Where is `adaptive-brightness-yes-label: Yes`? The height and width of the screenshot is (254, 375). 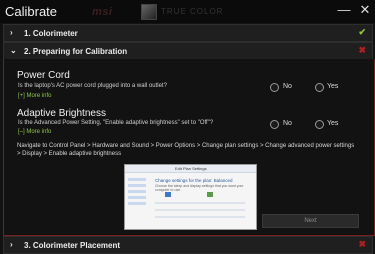
adaptive-brightness-yes-label: Yes is located at coordinates (333, 123).